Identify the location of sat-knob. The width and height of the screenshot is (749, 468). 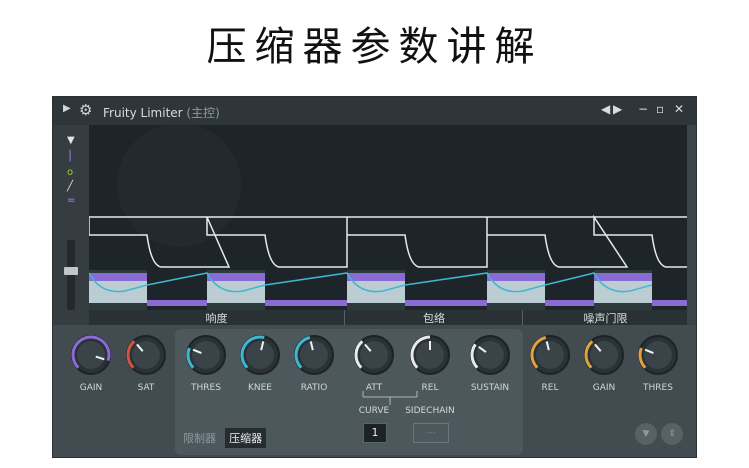
(146, 355).